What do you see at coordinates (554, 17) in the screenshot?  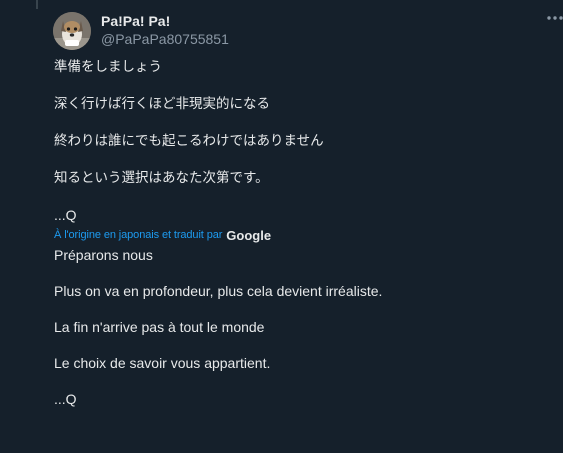 I see `more-horizontal-icon` at bounding box center [554, 17].